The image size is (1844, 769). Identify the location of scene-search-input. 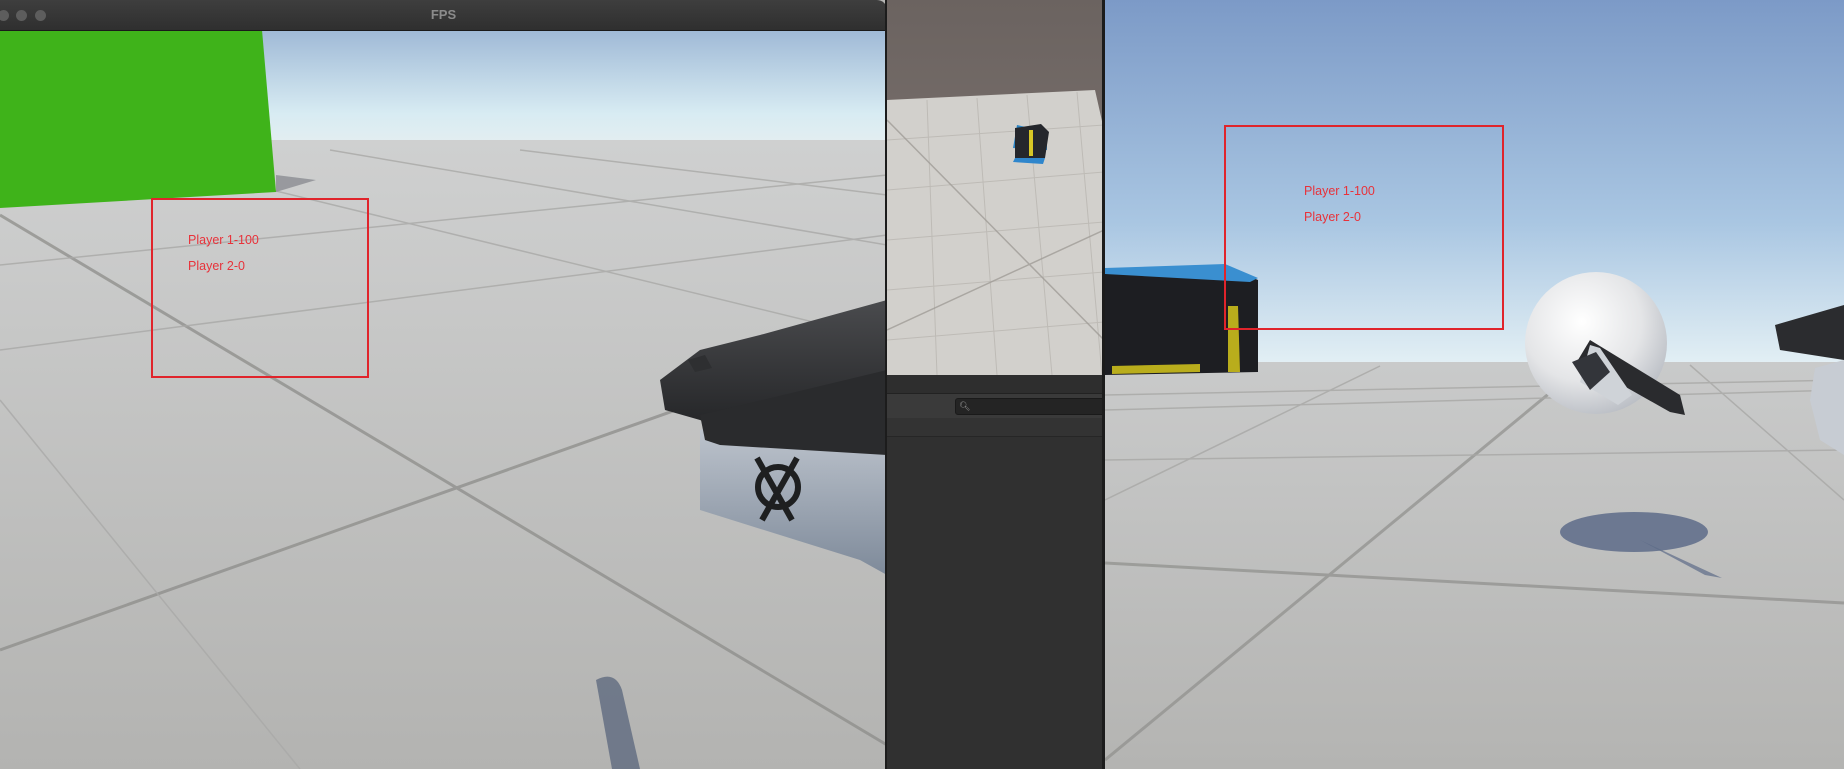
(1037, 406).